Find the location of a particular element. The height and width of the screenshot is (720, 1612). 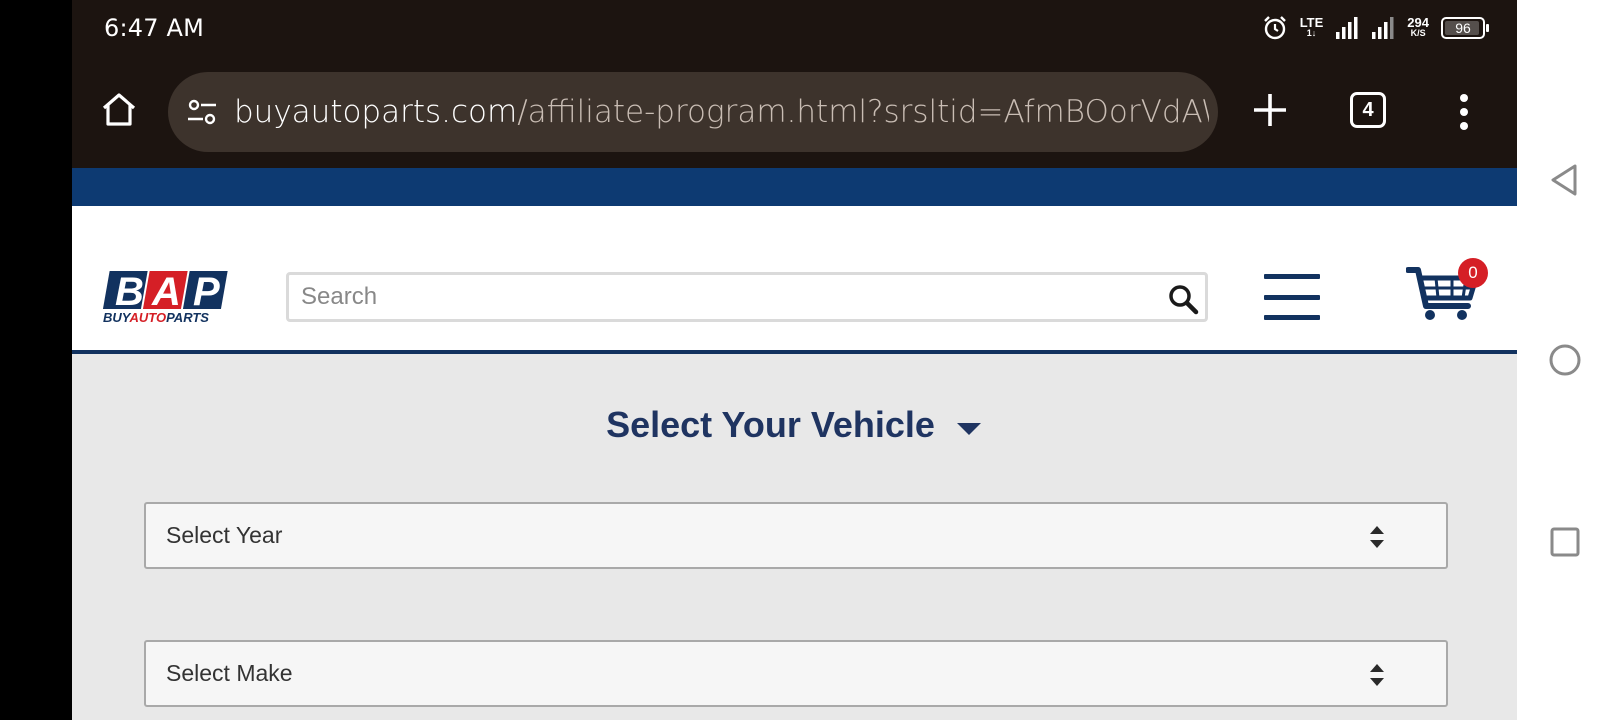

select-year-label: Select Year is located at coordinates (224, 535).